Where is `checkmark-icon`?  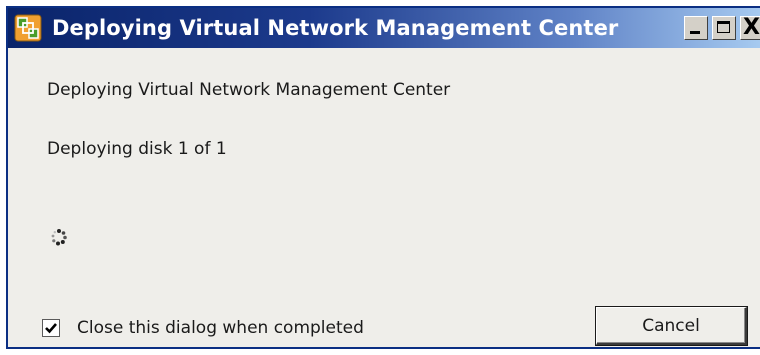
checkmark-icon is located at coordinates (51, 328).